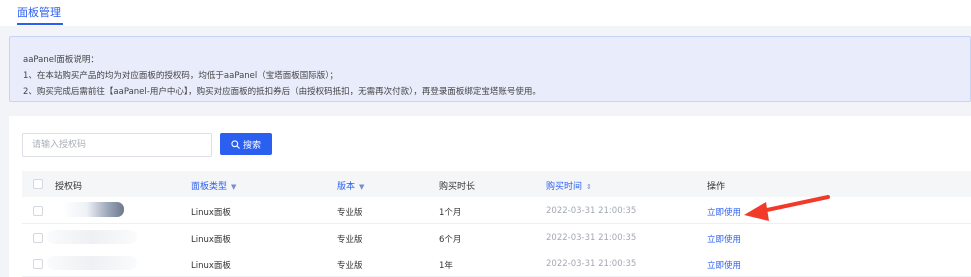  What do you see at coordinates (69, 187) in the screenshot?
I see `header-code: 授权码` at bounding box center [69, 187].